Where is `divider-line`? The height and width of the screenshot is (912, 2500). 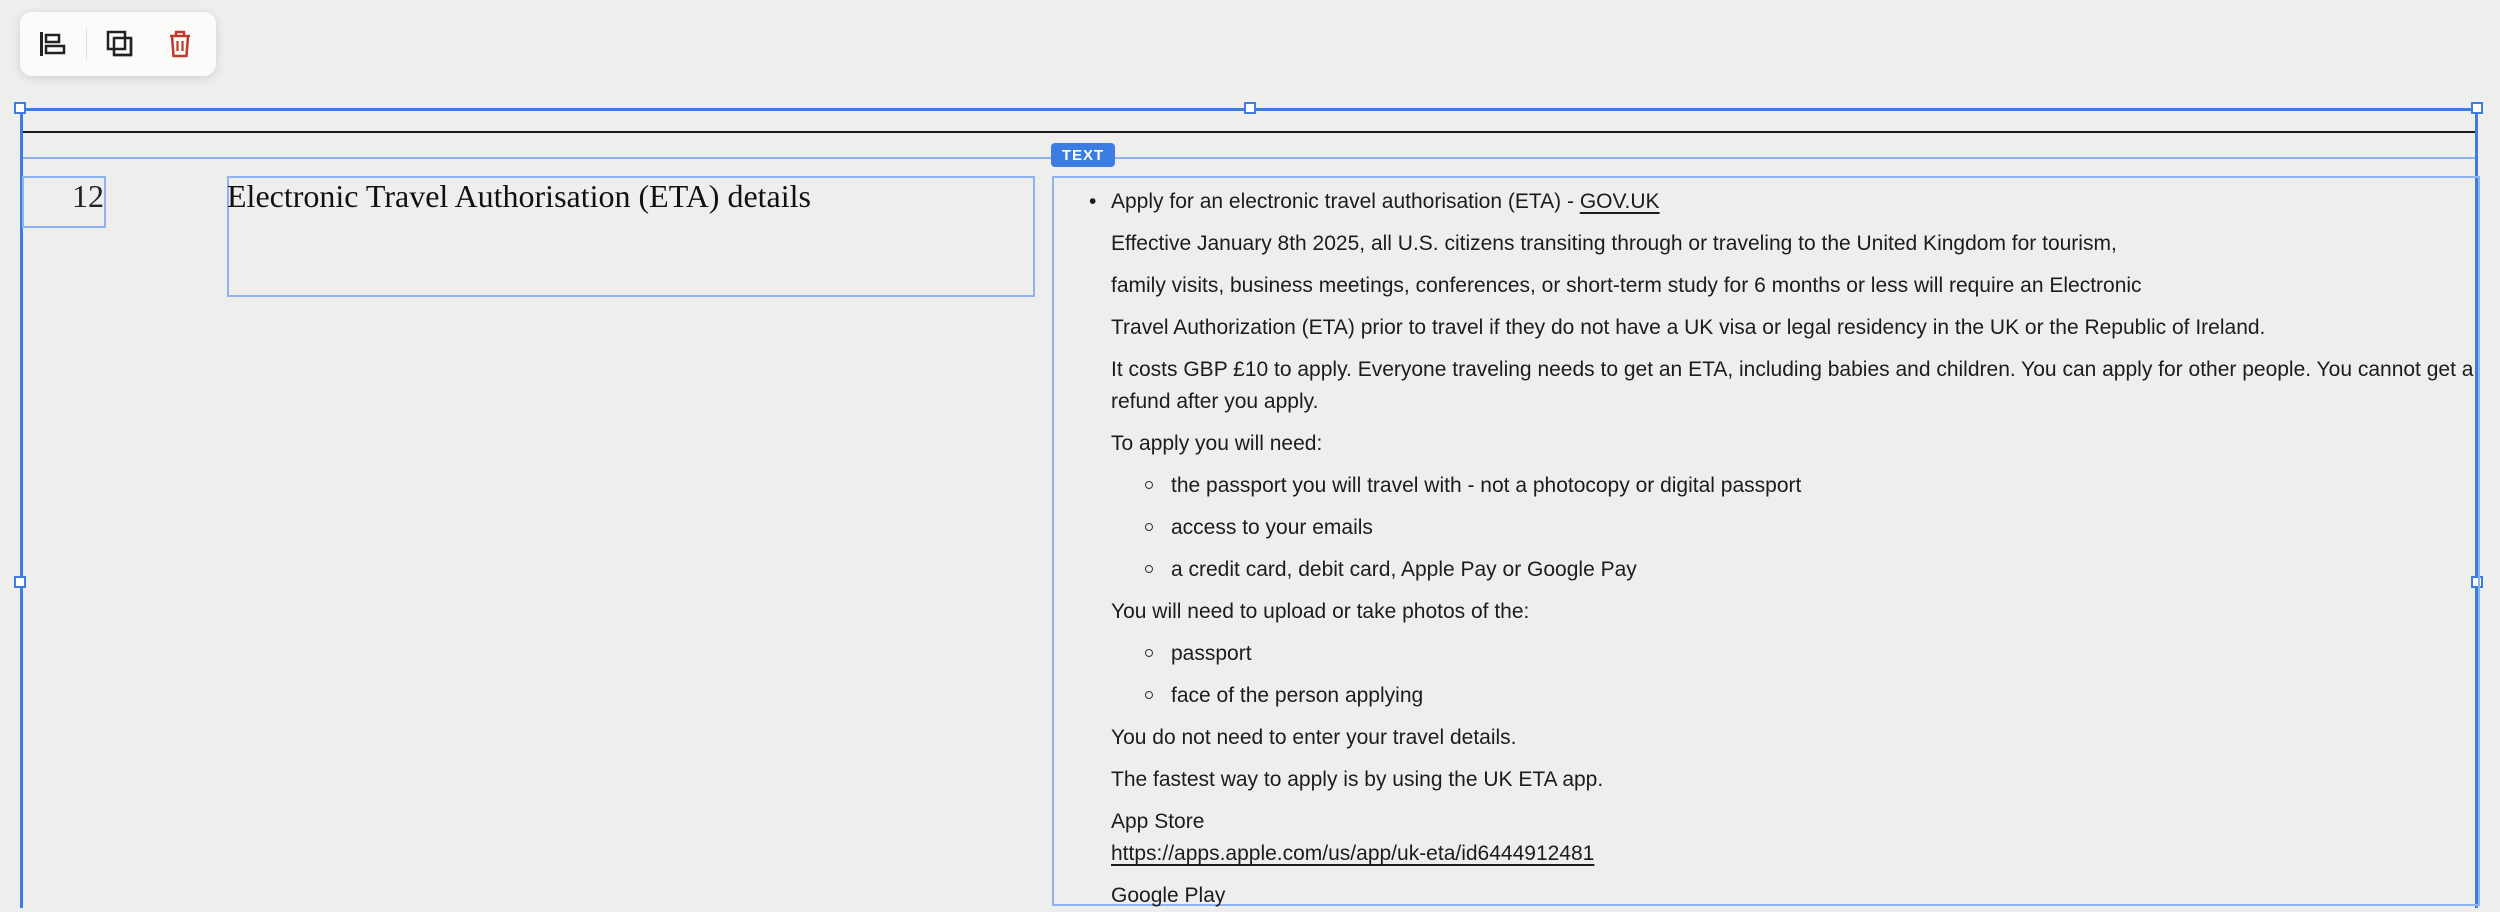
divider-line is located at coordinates (1249, 132).